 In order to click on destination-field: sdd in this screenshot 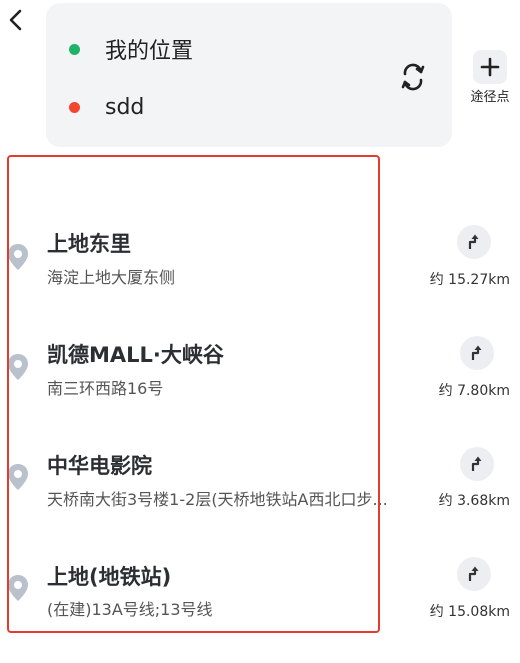, I will do `click(95, 107)`.